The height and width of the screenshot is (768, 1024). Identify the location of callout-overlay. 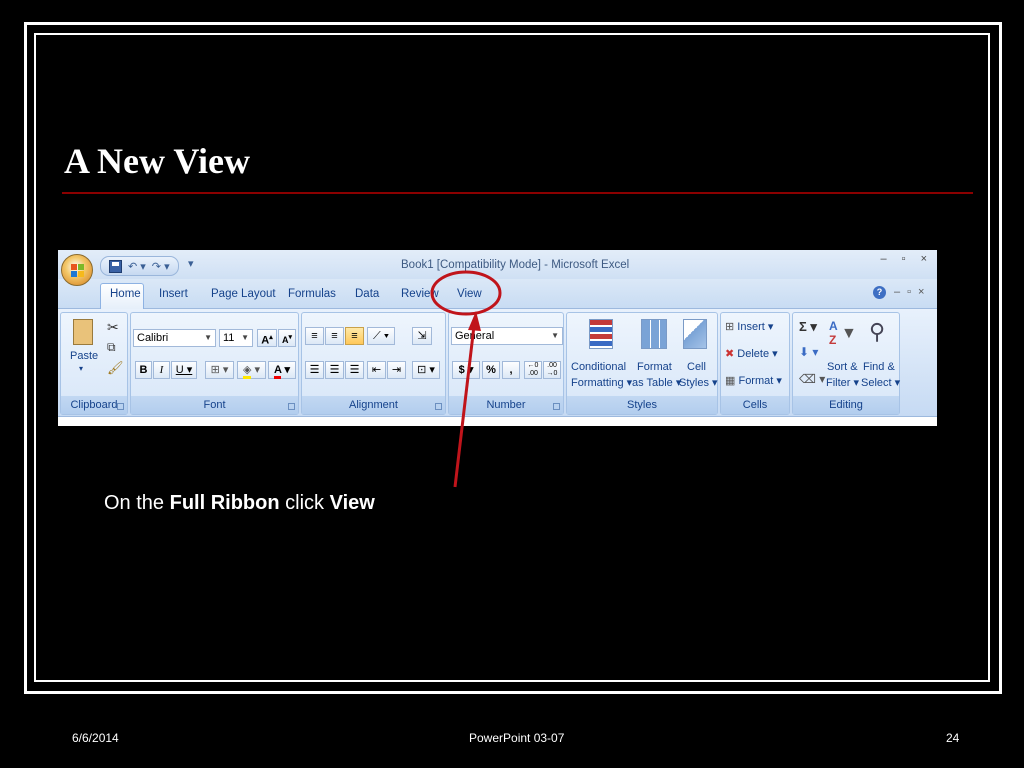
(466, 379).